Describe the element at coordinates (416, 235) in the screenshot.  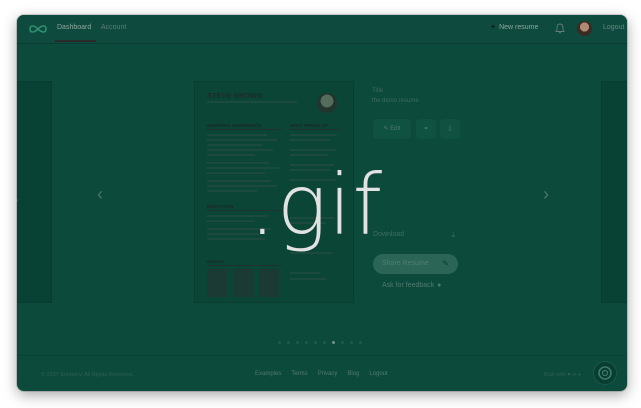
I see `download-button: Download ⤓` at that location.